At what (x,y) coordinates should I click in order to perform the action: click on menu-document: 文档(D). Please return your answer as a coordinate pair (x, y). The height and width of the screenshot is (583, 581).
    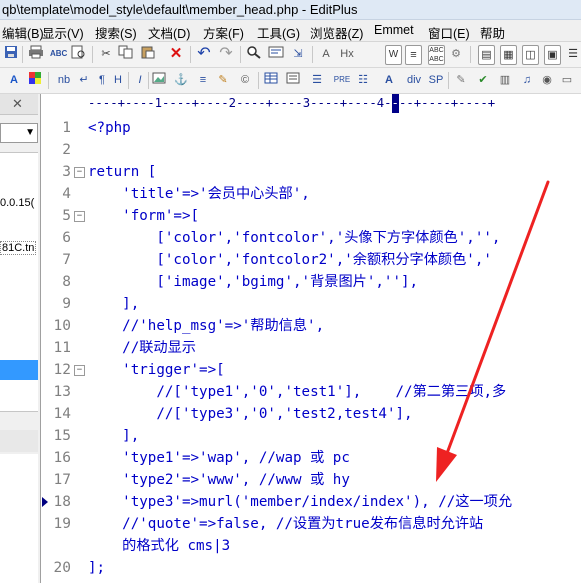
    Looking at the image, I should click on (169, 32).